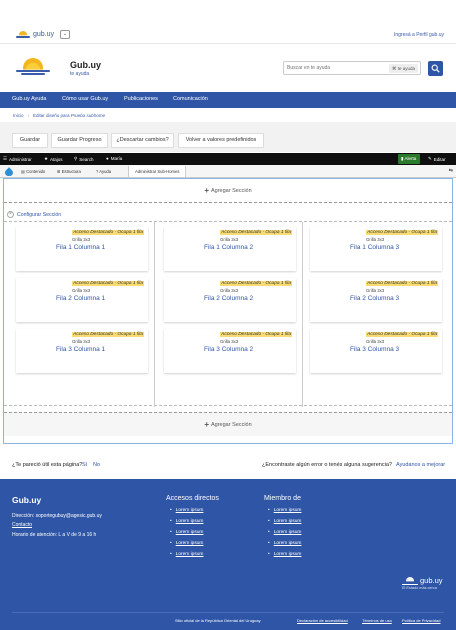  I want to click on footer-privacy-link: Política de Privacidad, so click(421, 620).